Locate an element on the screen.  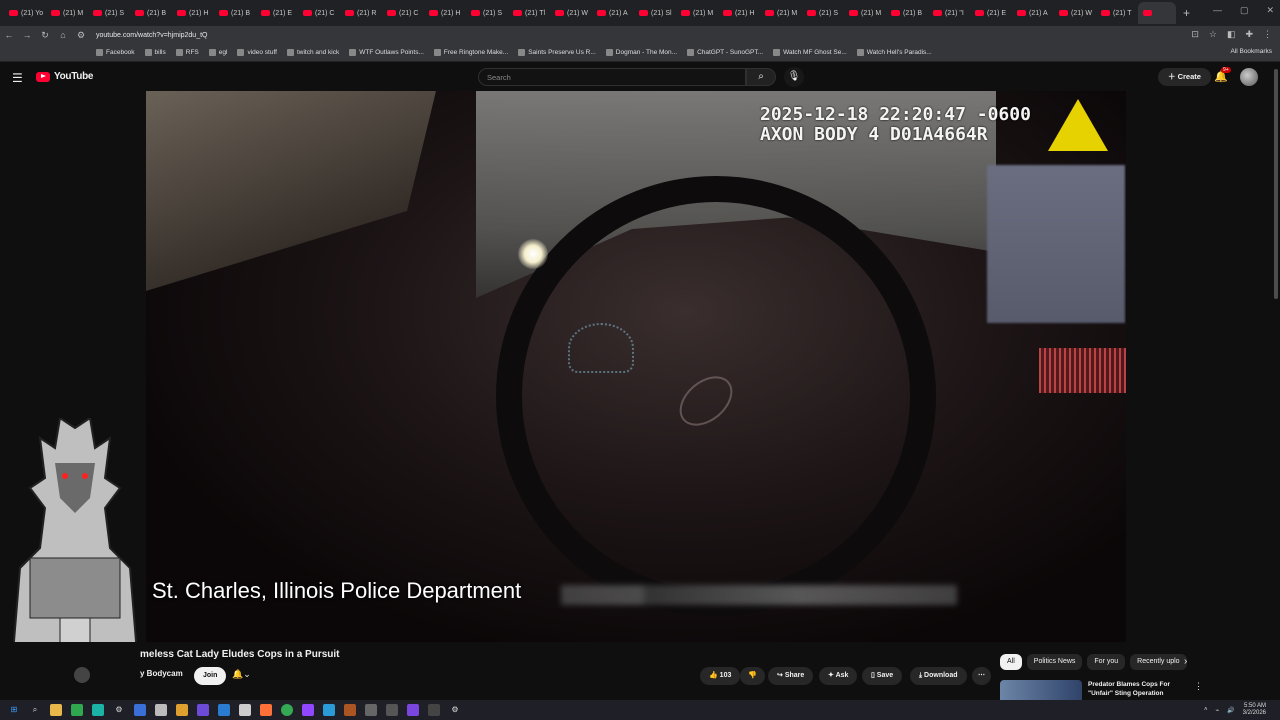
tray-chevron-icon: ˄ is located at coordinates (1206, 710).